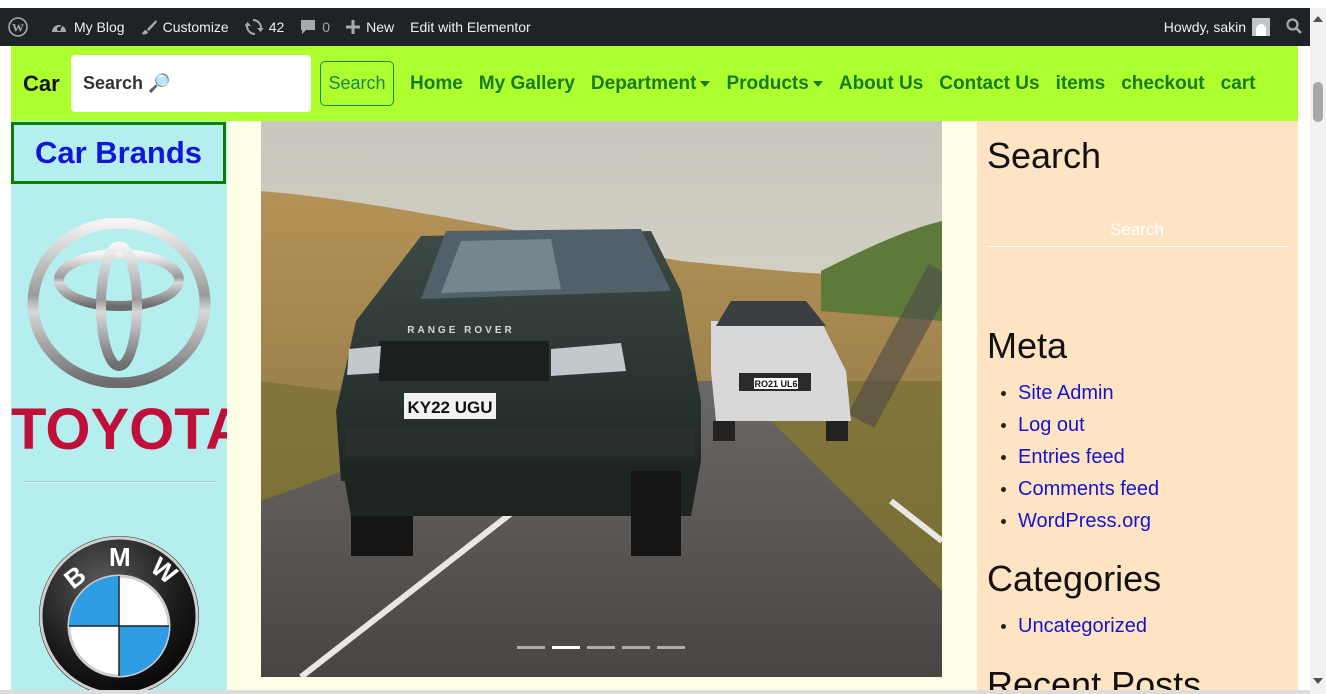 The width and height of the screenshot is (1326, 694). I want to click on nav-link-label: cart, so click(1238, 83).